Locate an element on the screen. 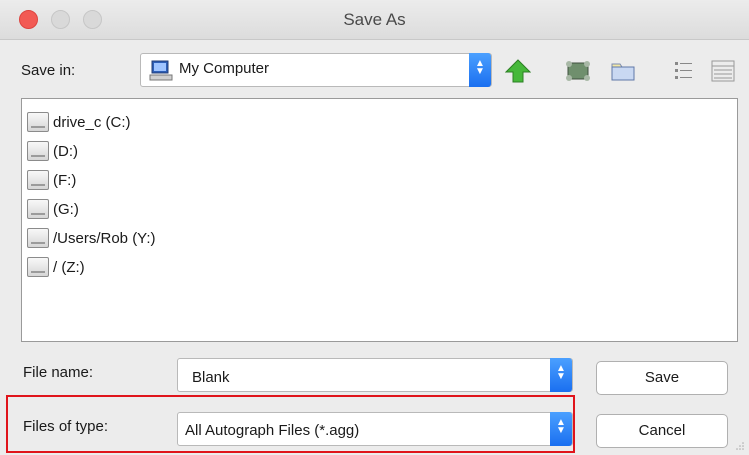 This screenshot has width=749, height=455. resize-grip-icon is located at coordinates (740, 446).